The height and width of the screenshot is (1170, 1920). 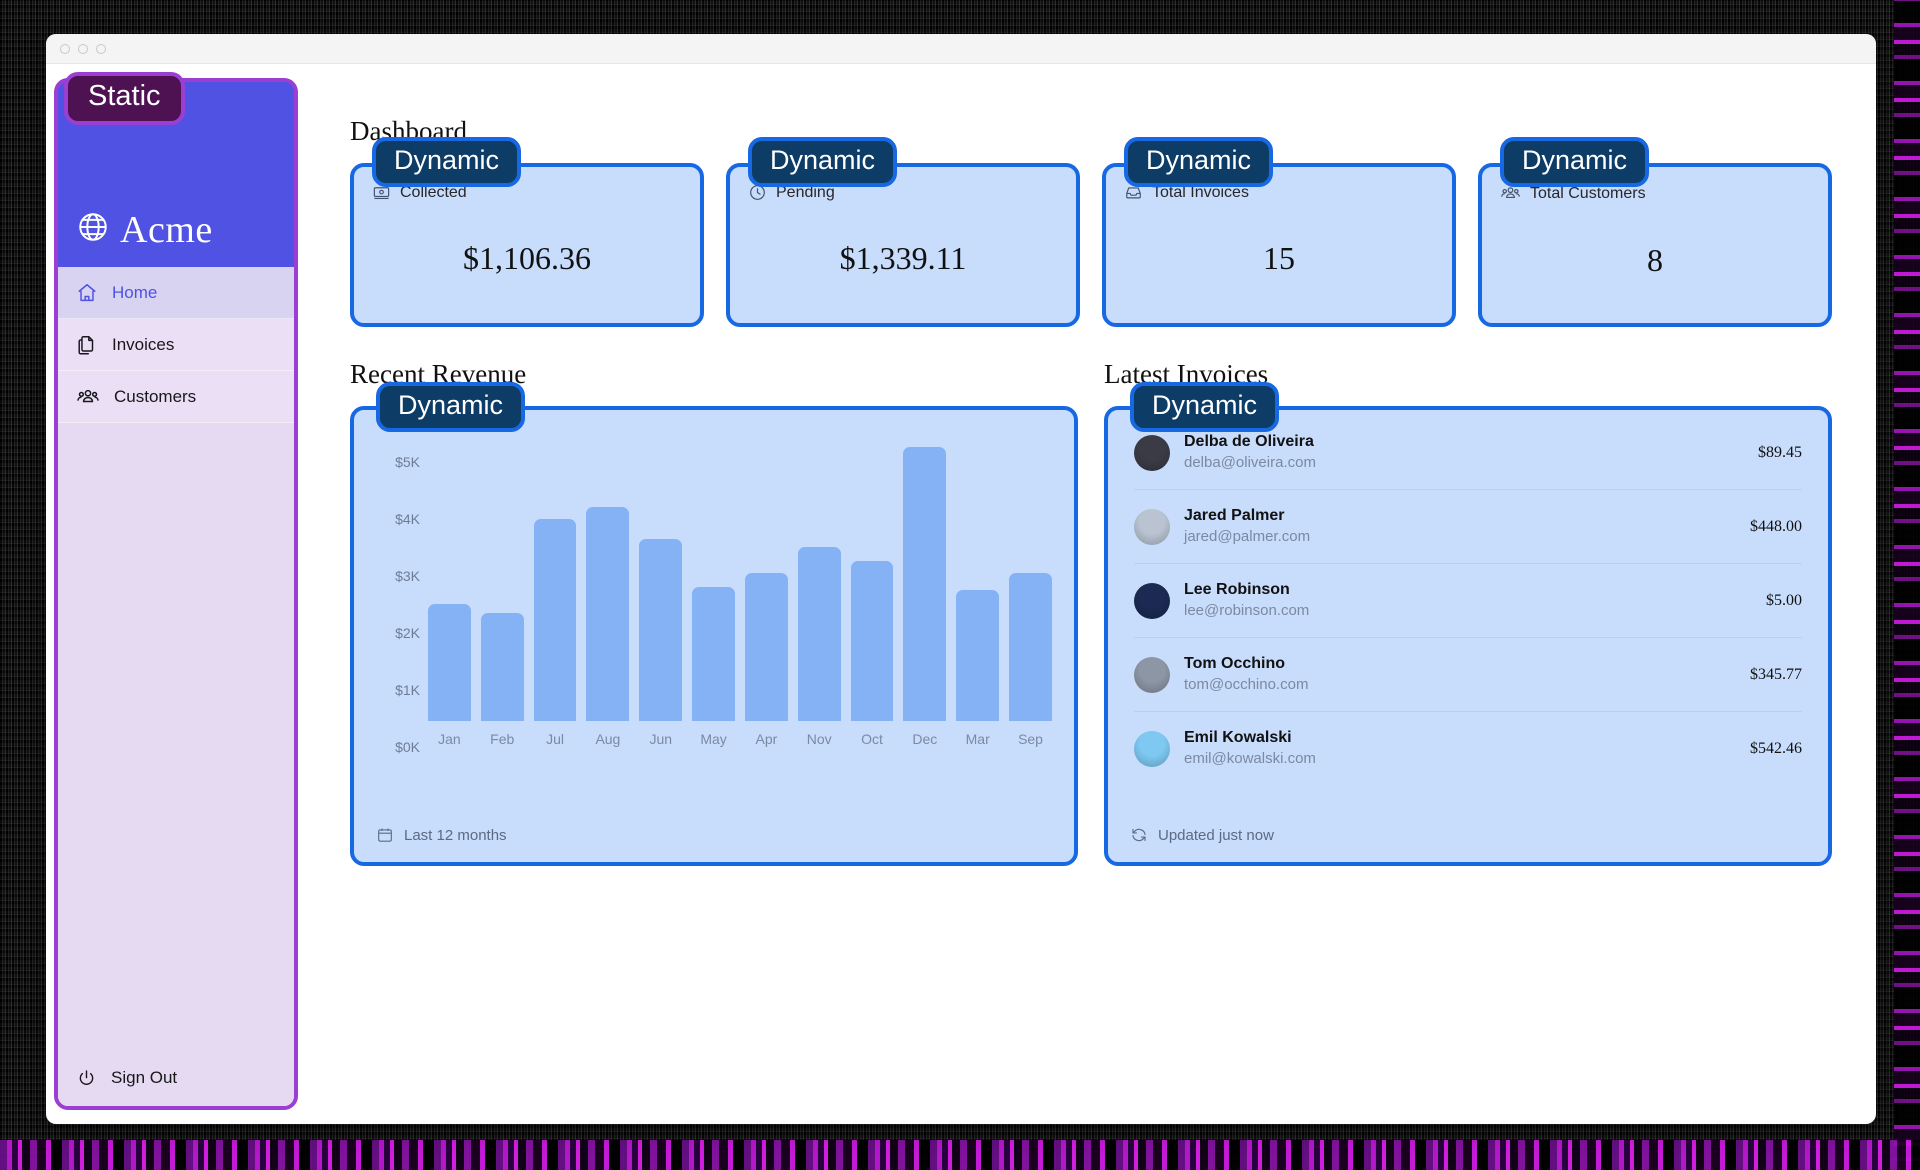 What do you see at coordinates (176, 345) in the screenshot?
I see `sidebar-item-invoices: Invoices` at bounding box center [176, 345].